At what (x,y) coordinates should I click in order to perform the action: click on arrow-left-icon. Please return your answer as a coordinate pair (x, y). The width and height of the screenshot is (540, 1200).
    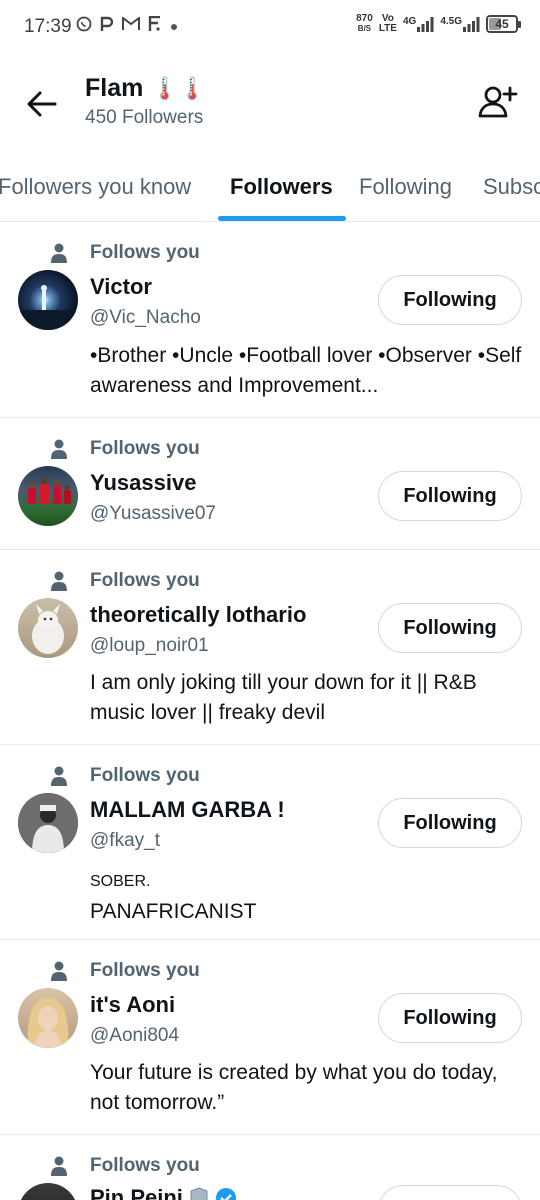
    Looking at the image, I should click on (42, 104).